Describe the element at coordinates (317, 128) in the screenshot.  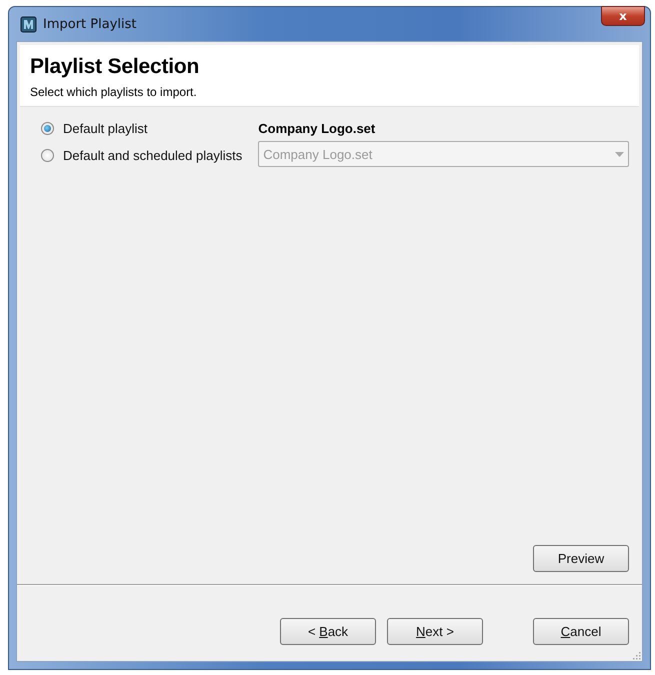
I see `playlist-label: Company Logo.set` at that location.